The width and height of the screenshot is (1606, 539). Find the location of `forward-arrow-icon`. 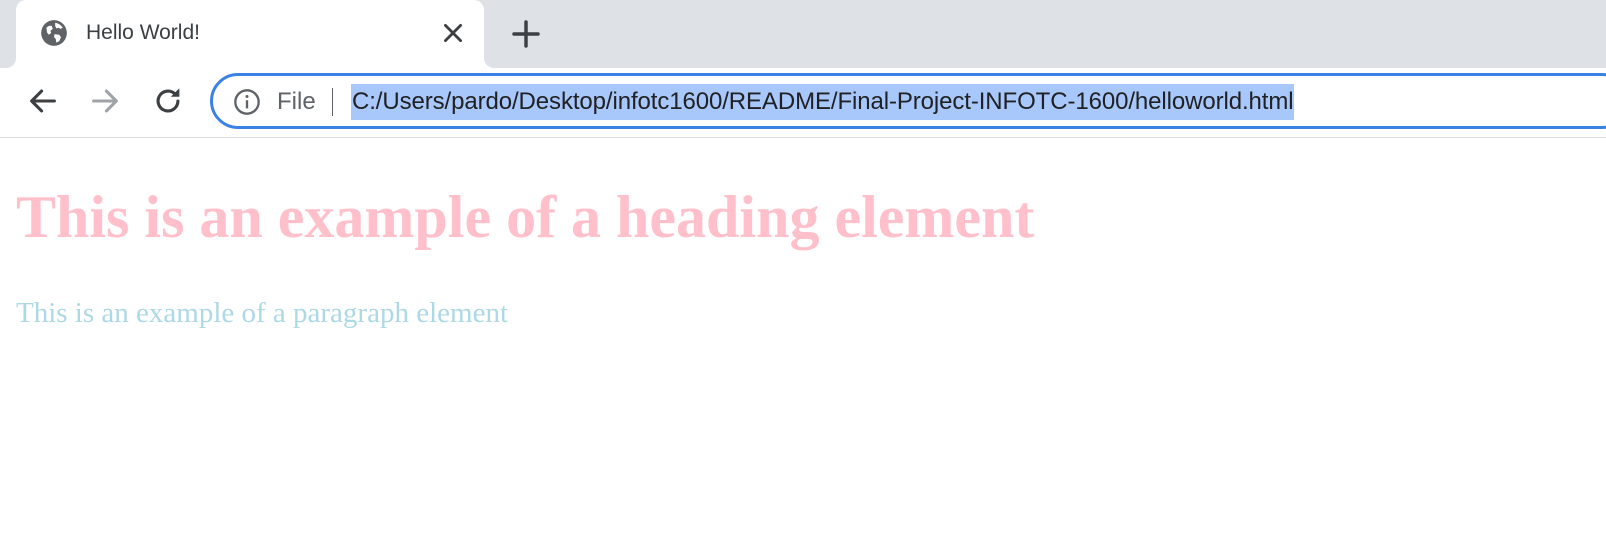

forward-arrow-icon is located at coordinates (105, 101).